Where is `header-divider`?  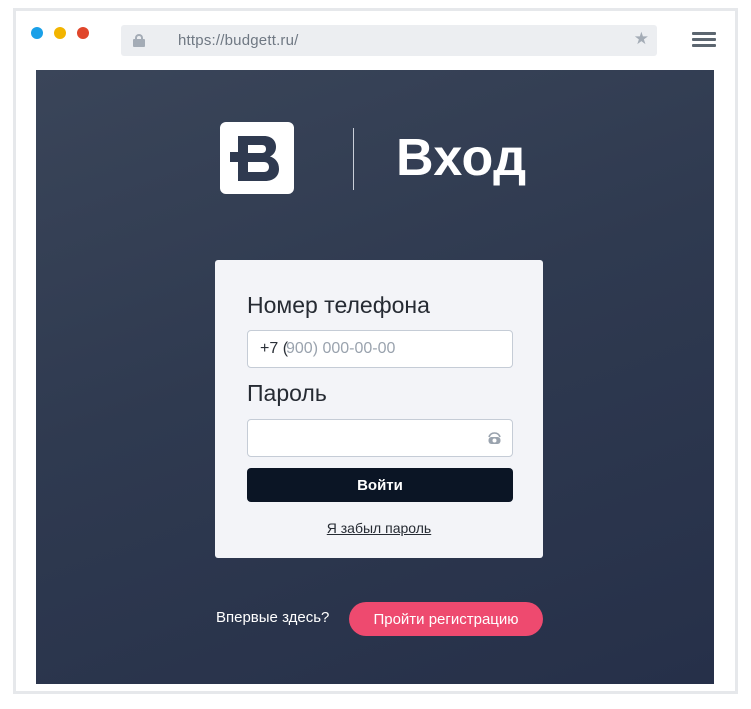 header-divider is located at coordinates (353, 159).